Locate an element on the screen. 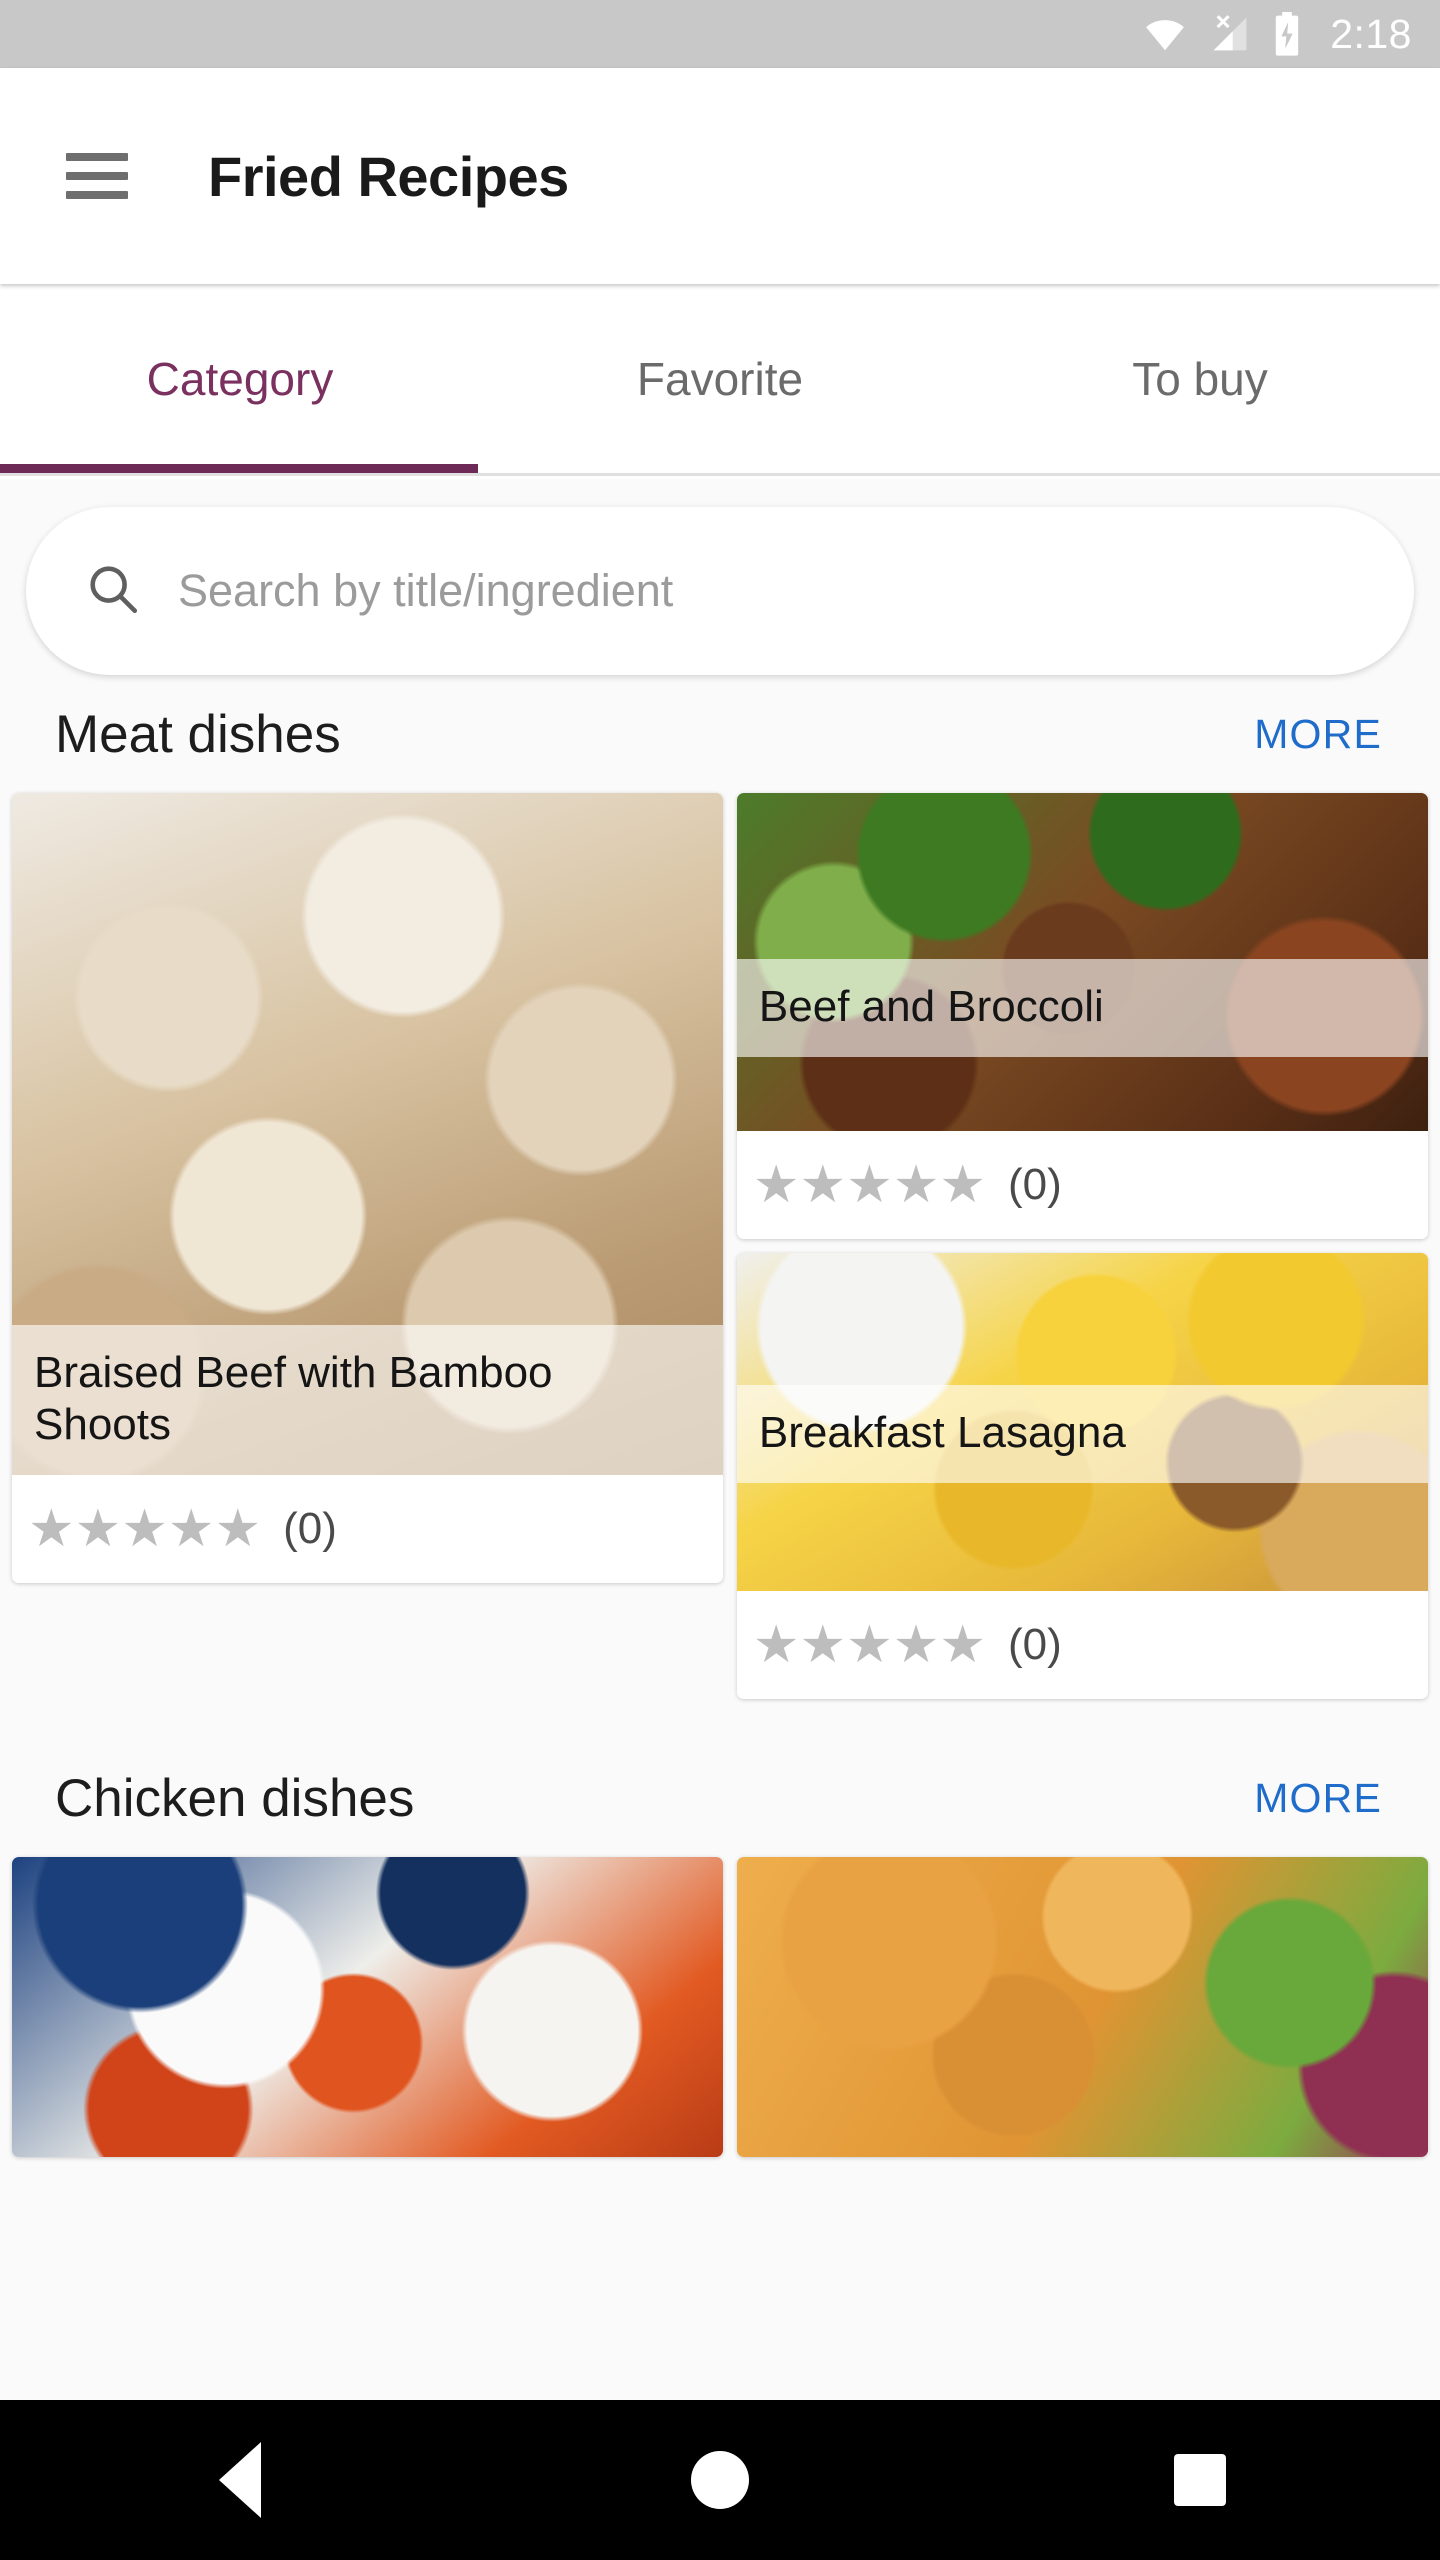 This screenshot has height=2560, width=1440. signal-no-sim-icon is located at coordinates (1230, 34).